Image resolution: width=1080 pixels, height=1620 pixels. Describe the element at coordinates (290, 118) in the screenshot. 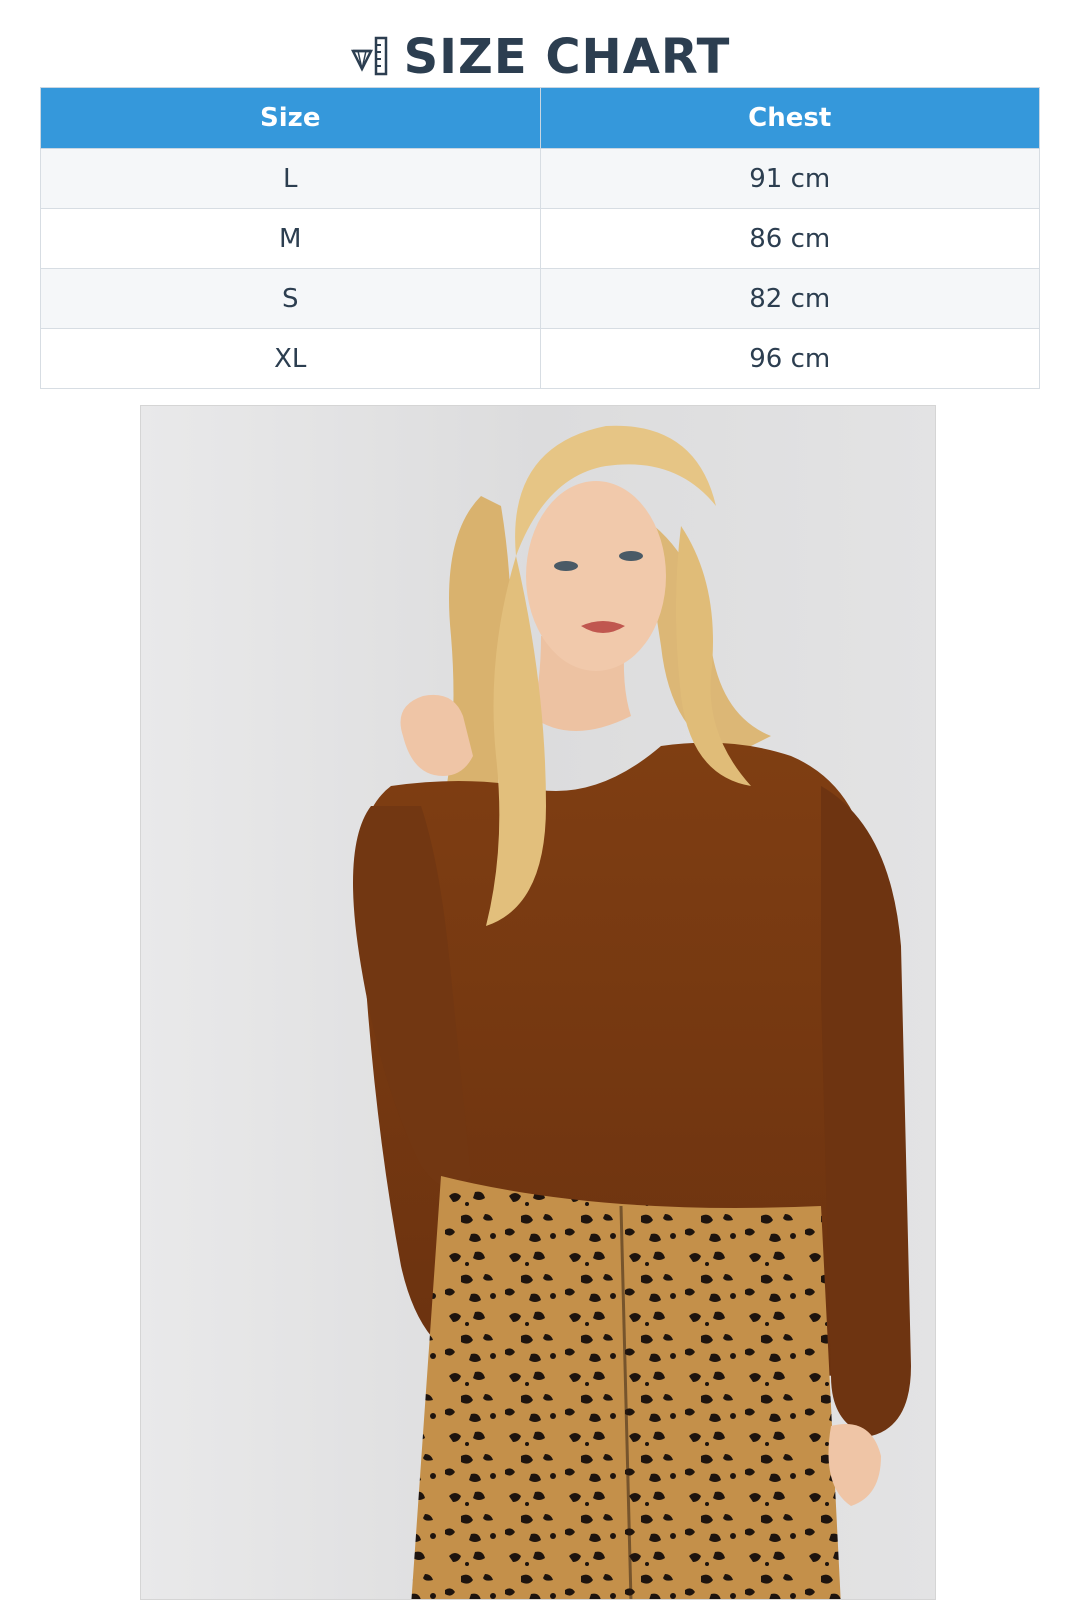

I see `column-header-size: Size` at that location.